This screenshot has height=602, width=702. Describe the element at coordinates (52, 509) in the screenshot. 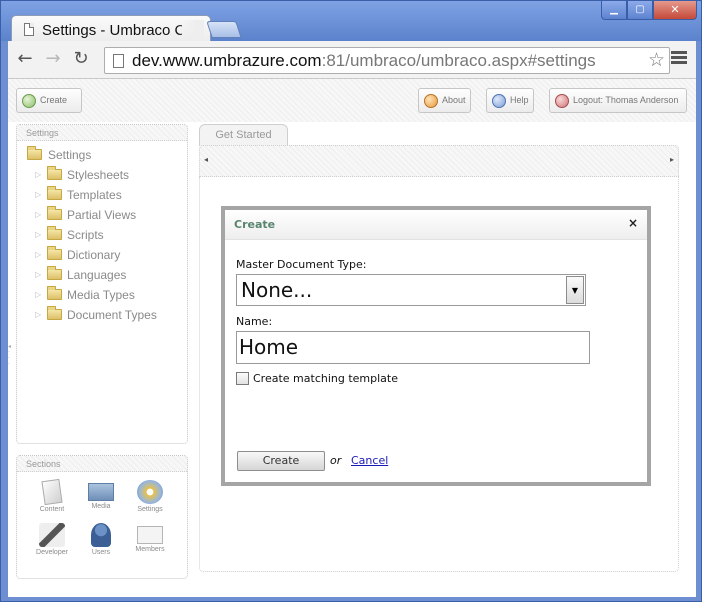

I see `section-label: Content` at that location.